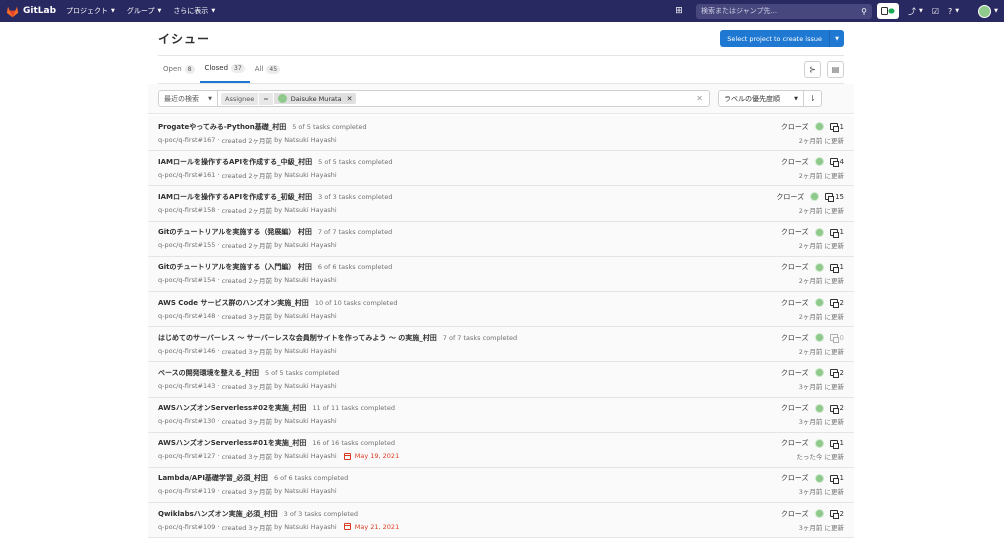 The image size is (1004, 542). What do you see at coordinates (273, 69) in the screenshot?
I see `tab-all-count: 45` at bounding box center [273, 69].